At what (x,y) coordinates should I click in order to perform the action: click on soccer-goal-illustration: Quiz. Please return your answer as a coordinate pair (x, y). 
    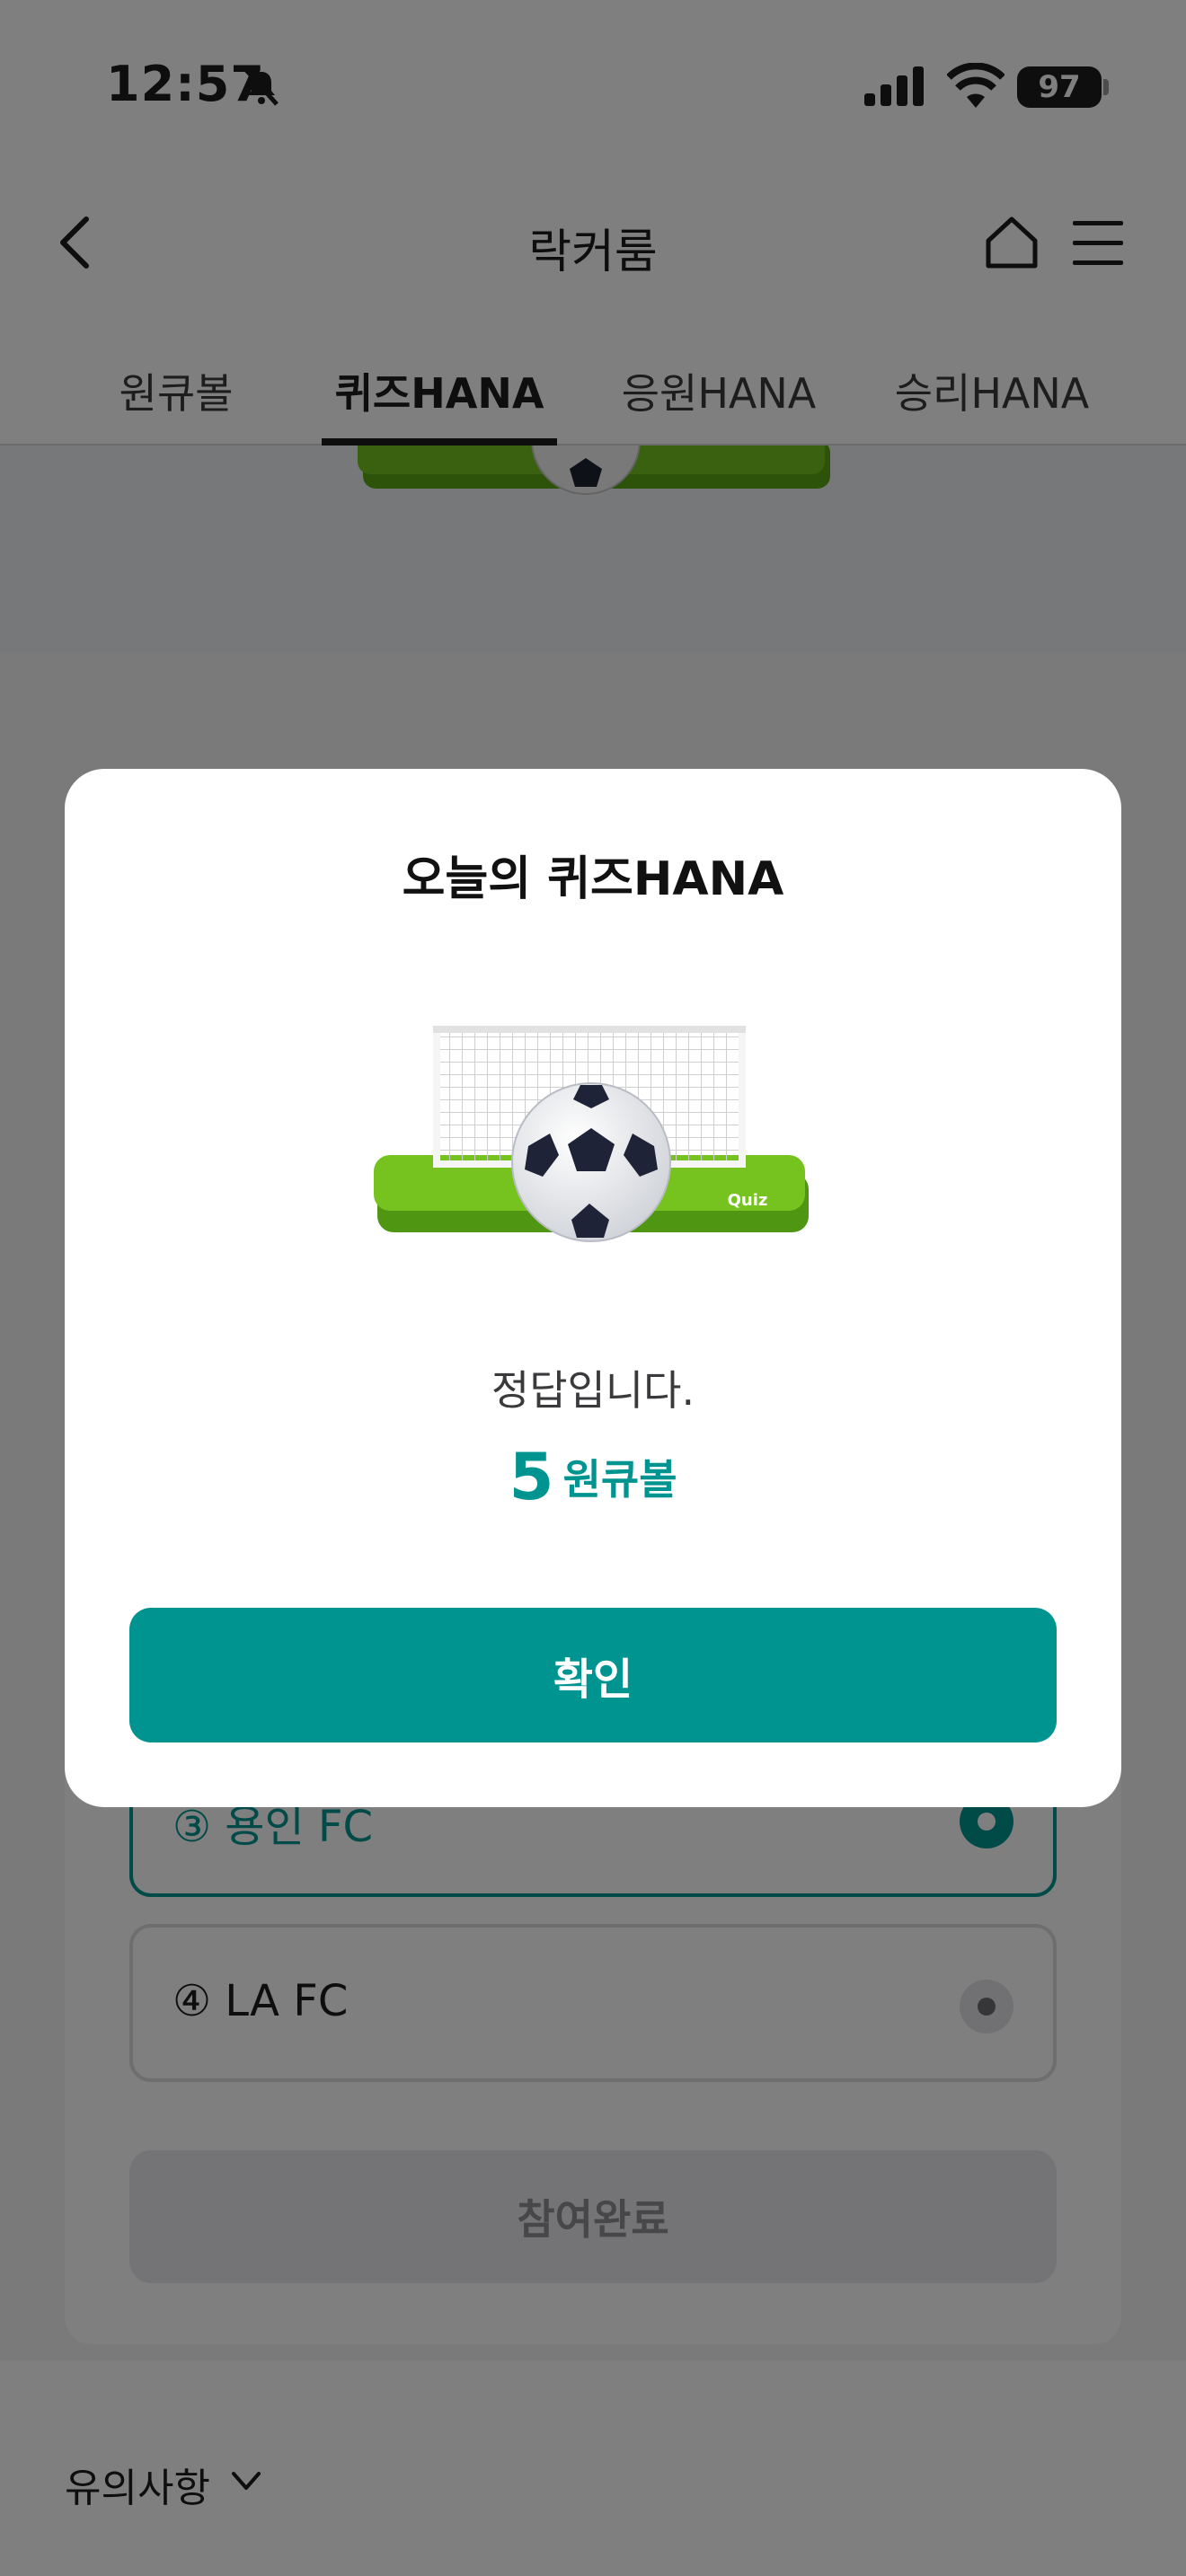
    Looking at the image, I should click on (591, 1134).